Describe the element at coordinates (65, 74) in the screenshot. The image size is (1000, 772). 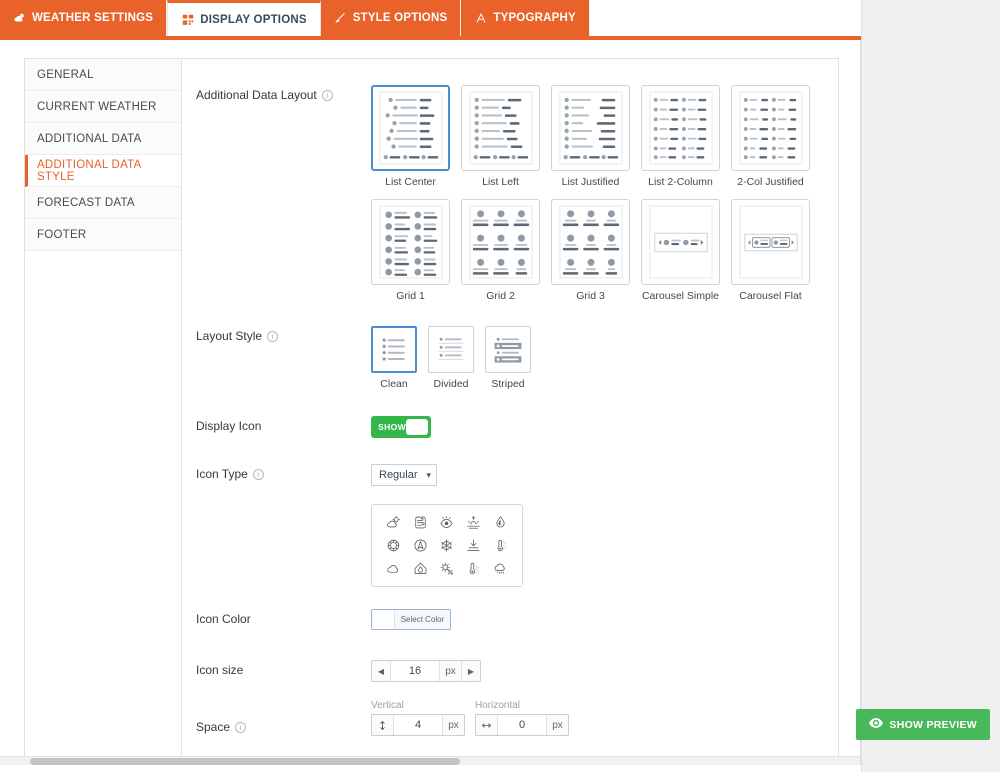
I see `sidebar-item-label: GENERAL` at that location.